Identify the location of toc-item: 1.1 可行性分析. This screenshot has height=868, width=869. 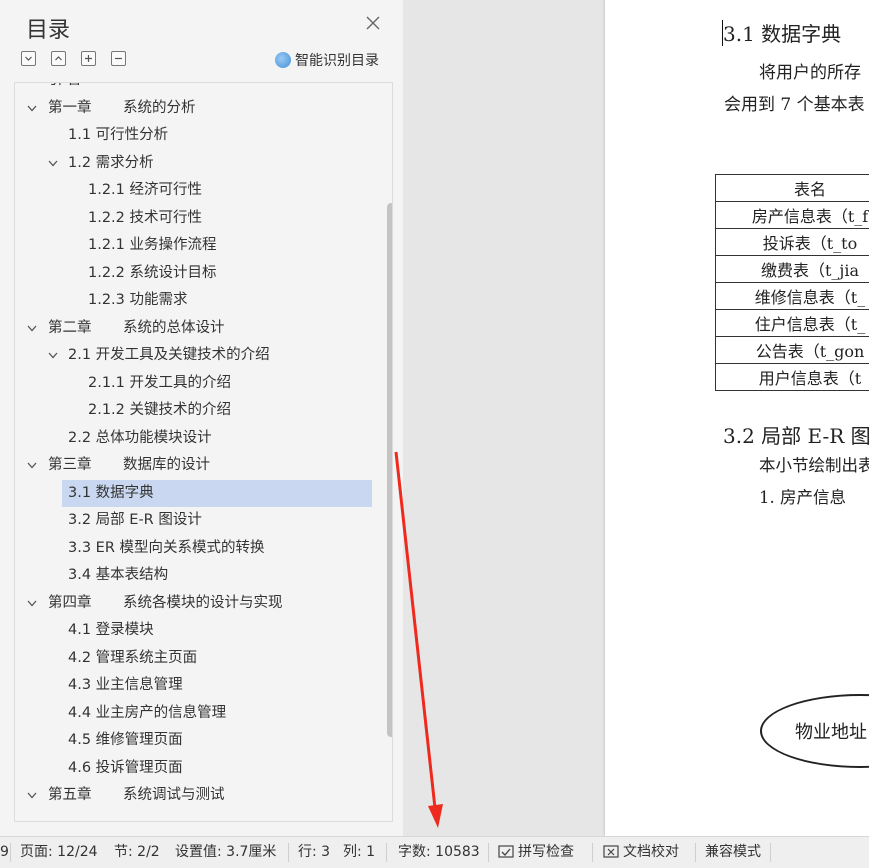
(193, 135).